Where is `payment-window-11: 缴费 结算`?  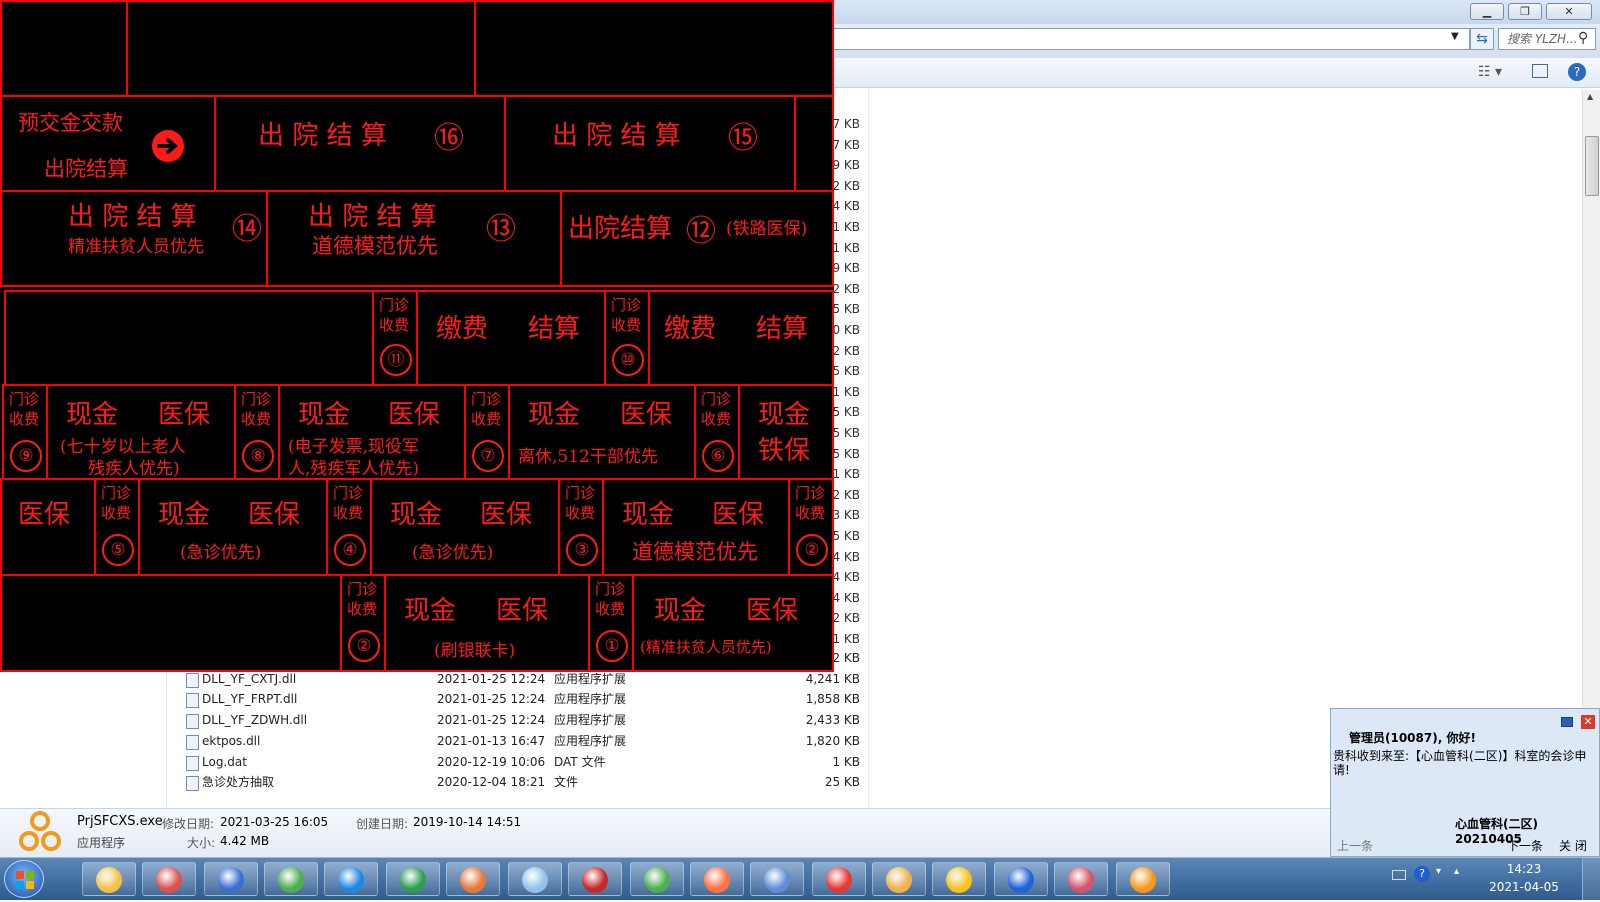
payment-window-11: 缴费 结算 is located at coordinates (511, 338).